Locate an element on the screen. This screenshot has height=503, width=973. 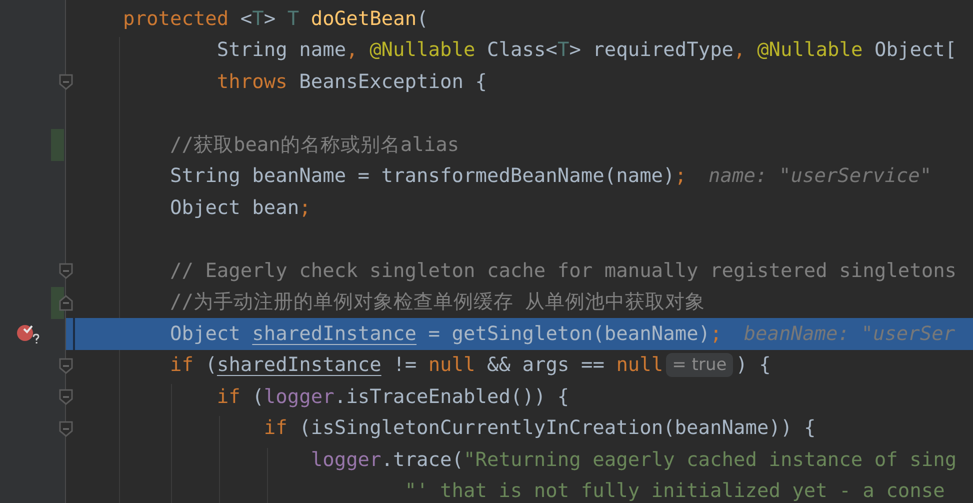
code-text: .trace( is located at coordinates (422, 460).